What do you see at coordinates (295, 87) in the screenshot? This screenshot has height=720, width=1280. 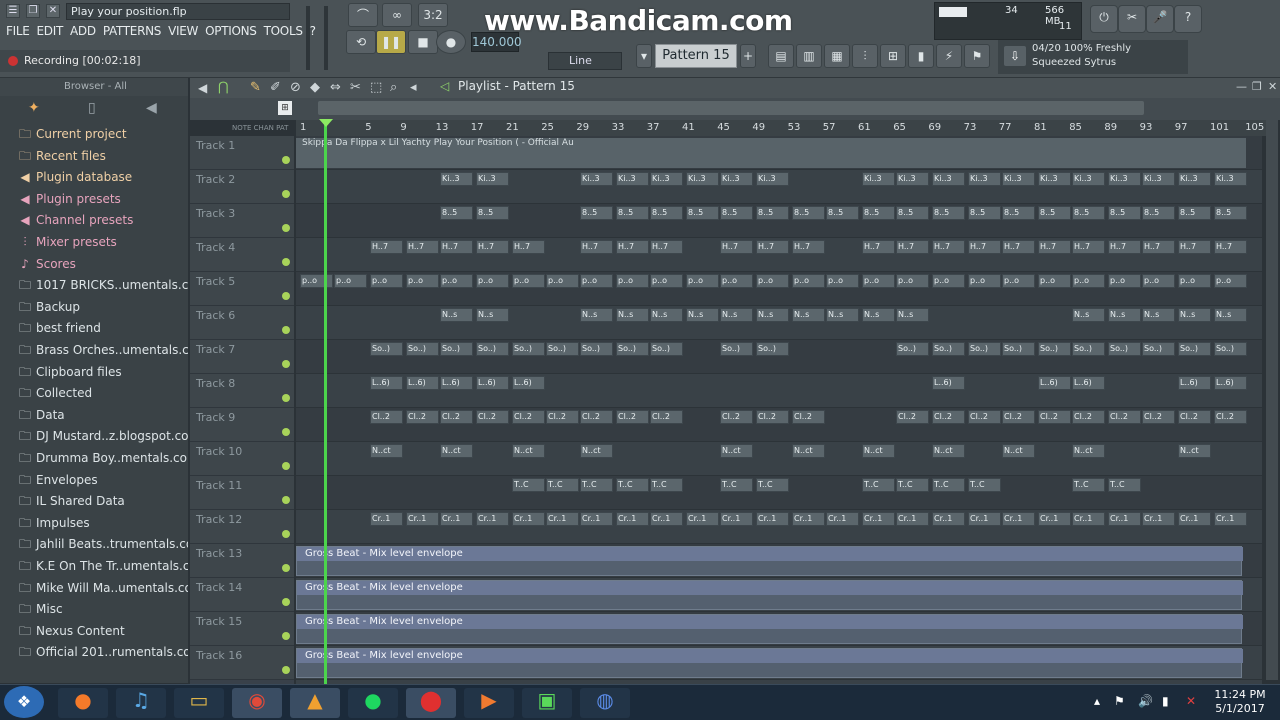 I see `delete-icon: ⊘` at bounding box center [295, 87].